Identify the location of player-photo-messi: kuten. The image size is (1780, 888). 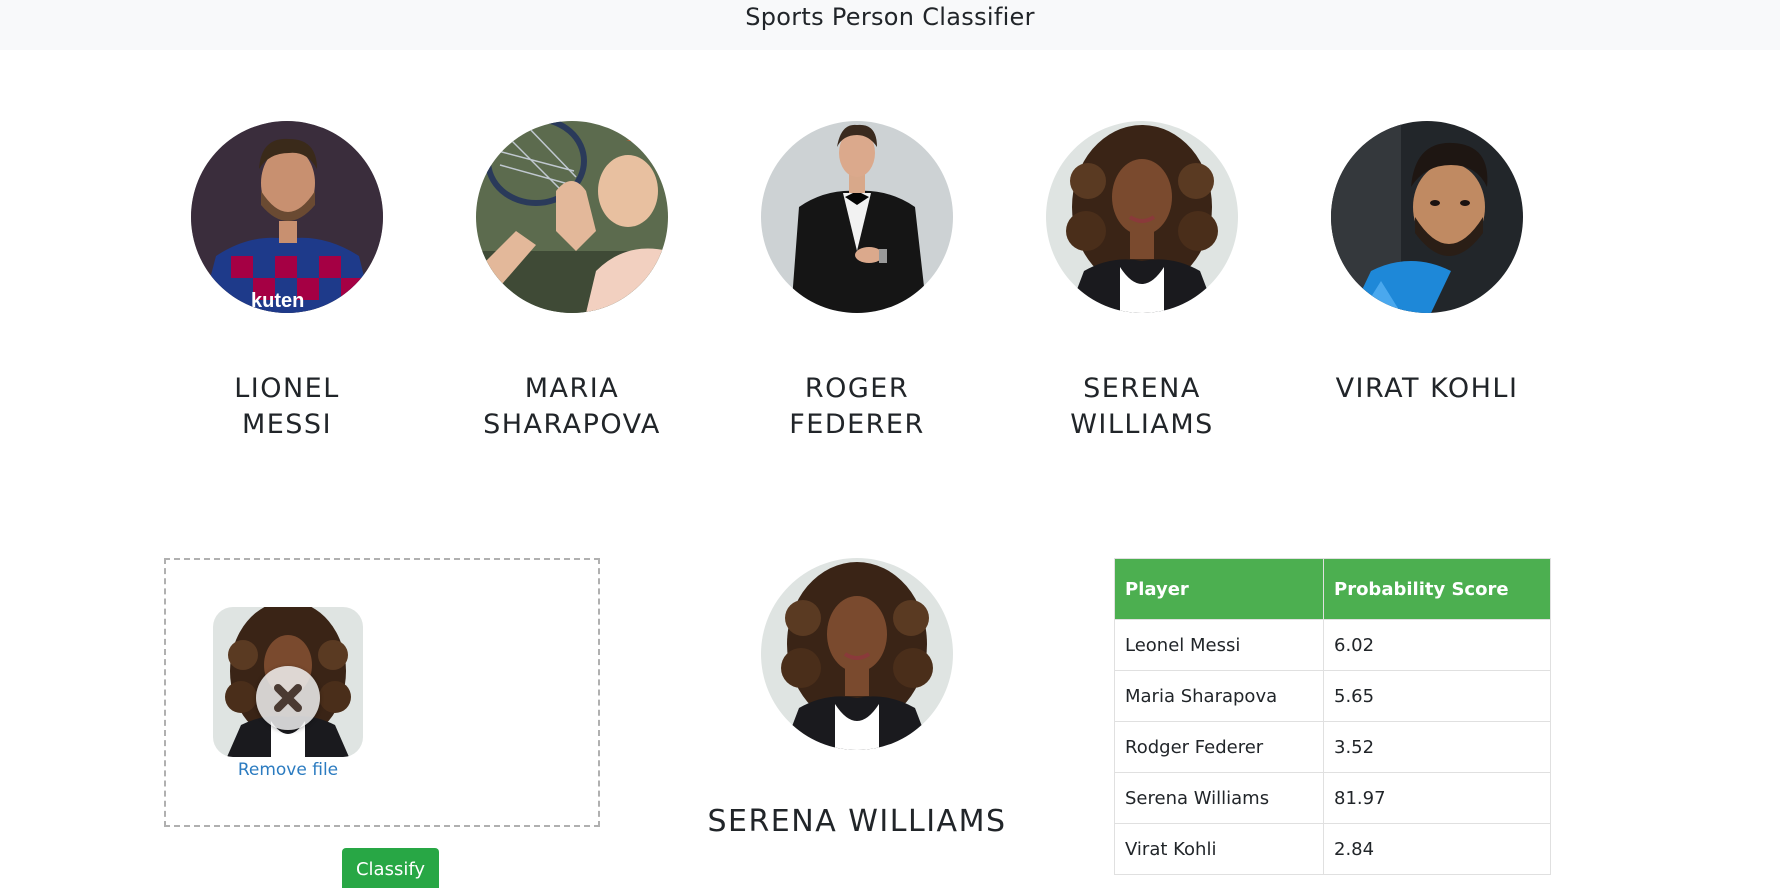
(287, 217).